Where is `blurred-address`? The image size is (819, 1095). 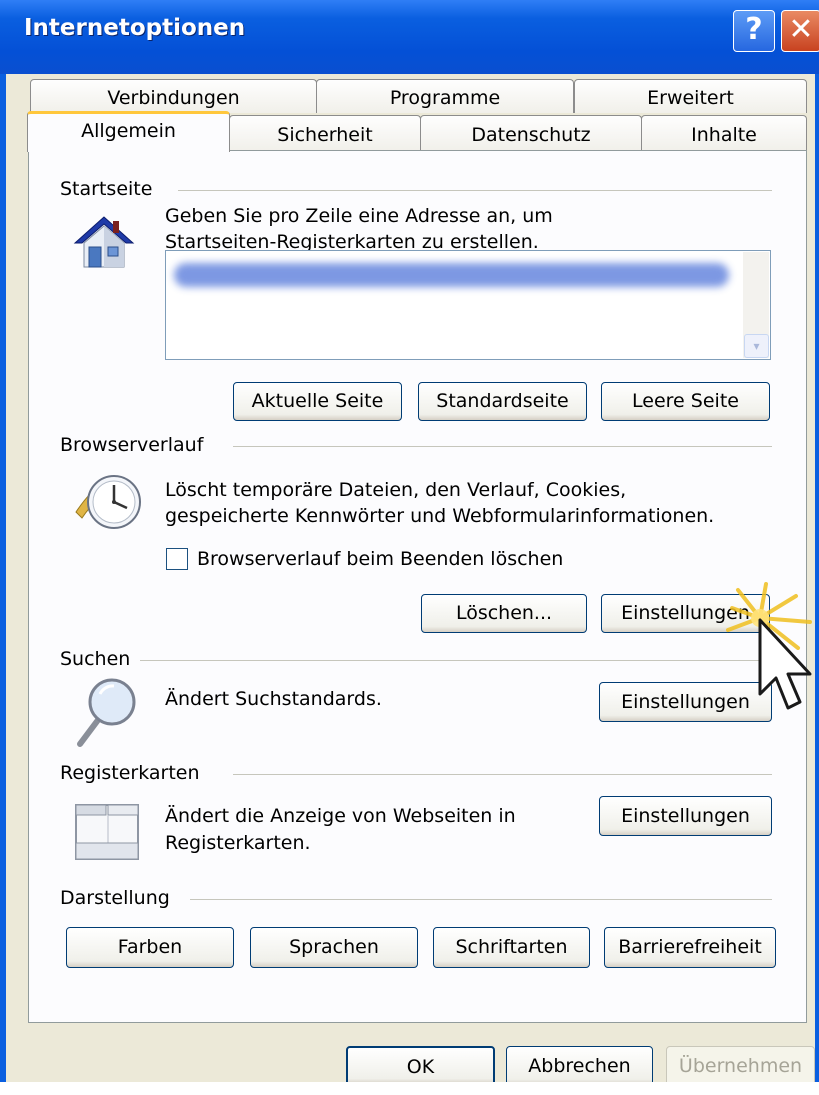 blurred-address is located at coordinates (451, 275).